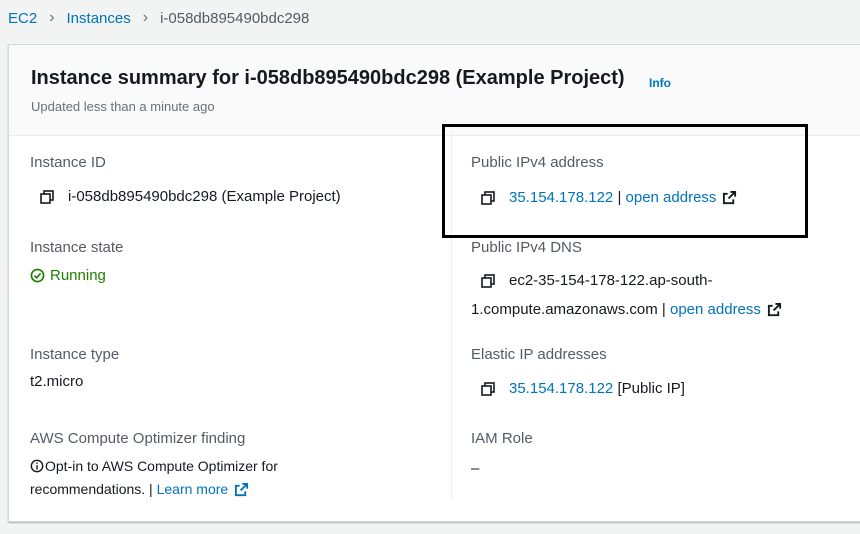  What do you see at coordinates (99, 18) in the screenshot?
I see `breadcrumb-instances: Instances` at bounding box center [99, 18].